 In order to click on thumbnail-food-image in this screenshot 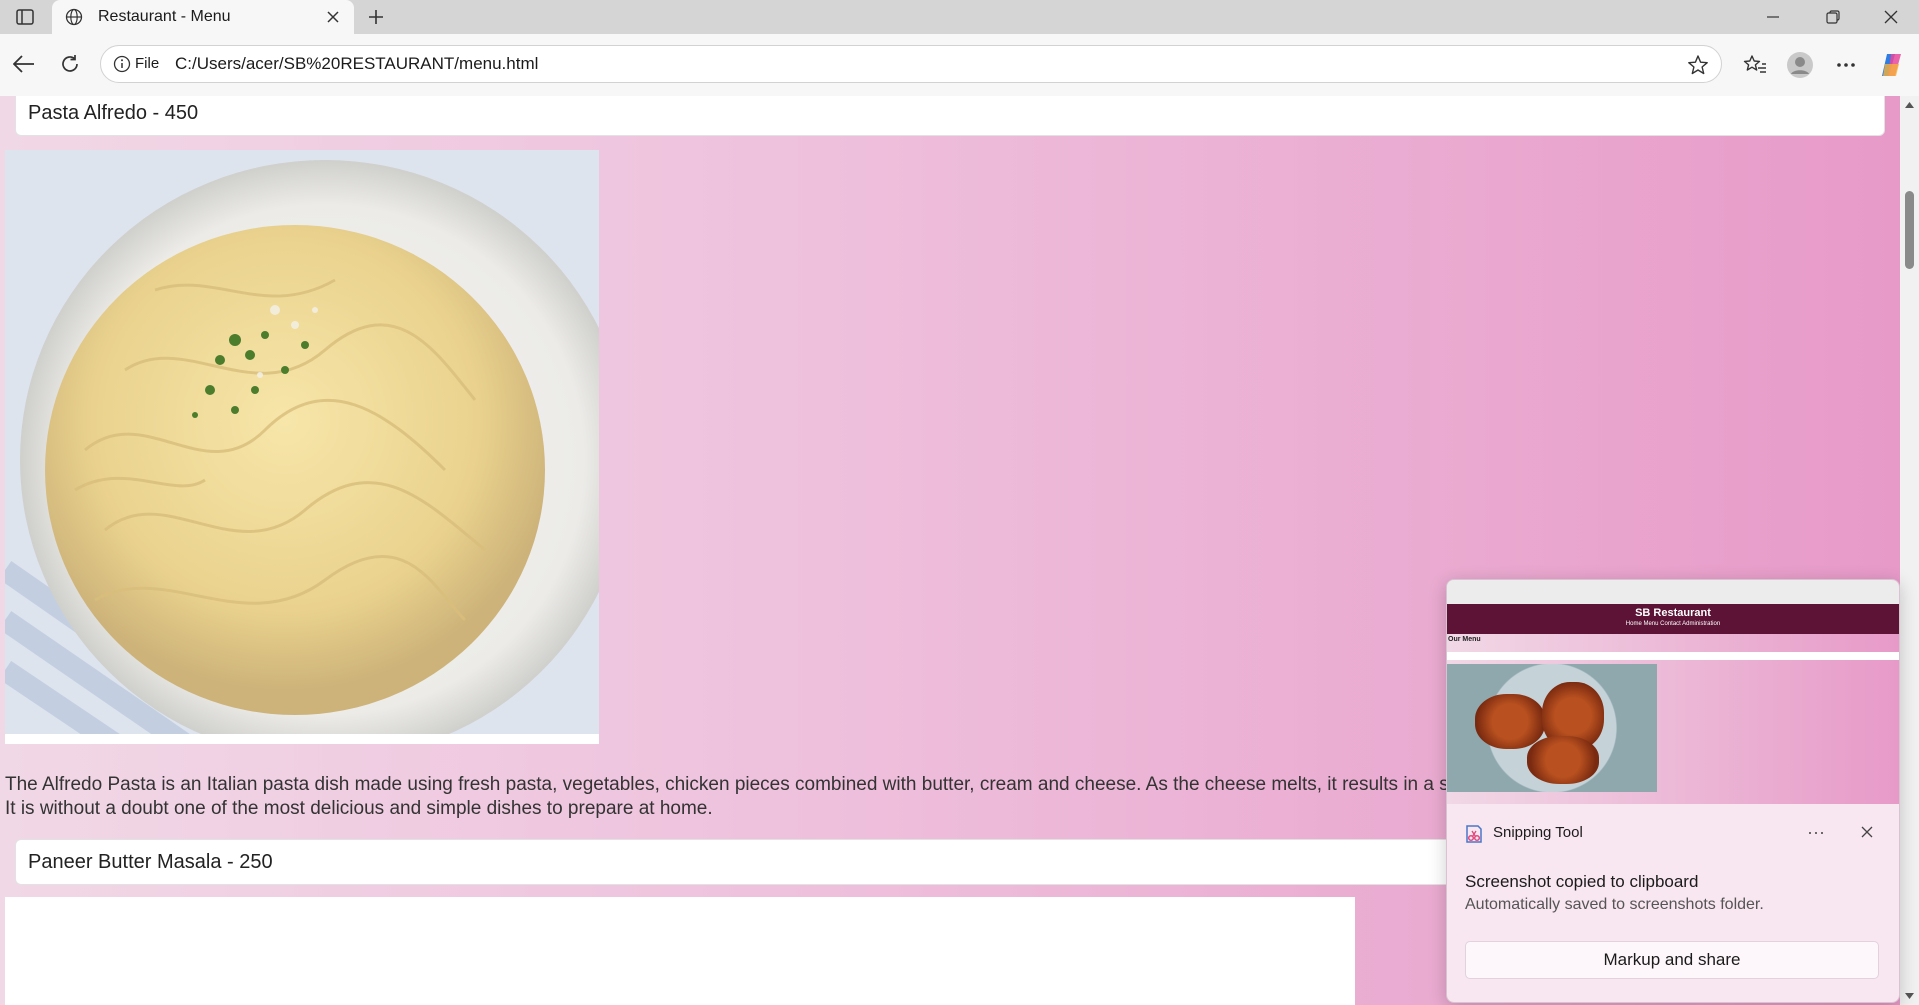, I will do `click(1552, 728)`.